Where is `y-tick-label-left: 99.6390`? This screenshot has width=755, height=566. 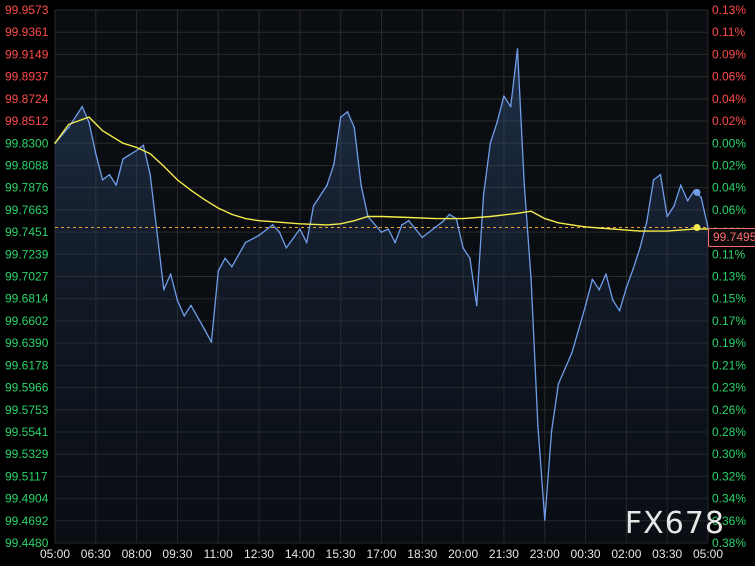 y-tick-label-left: 99.6390 is located at coordinates (27, 343).